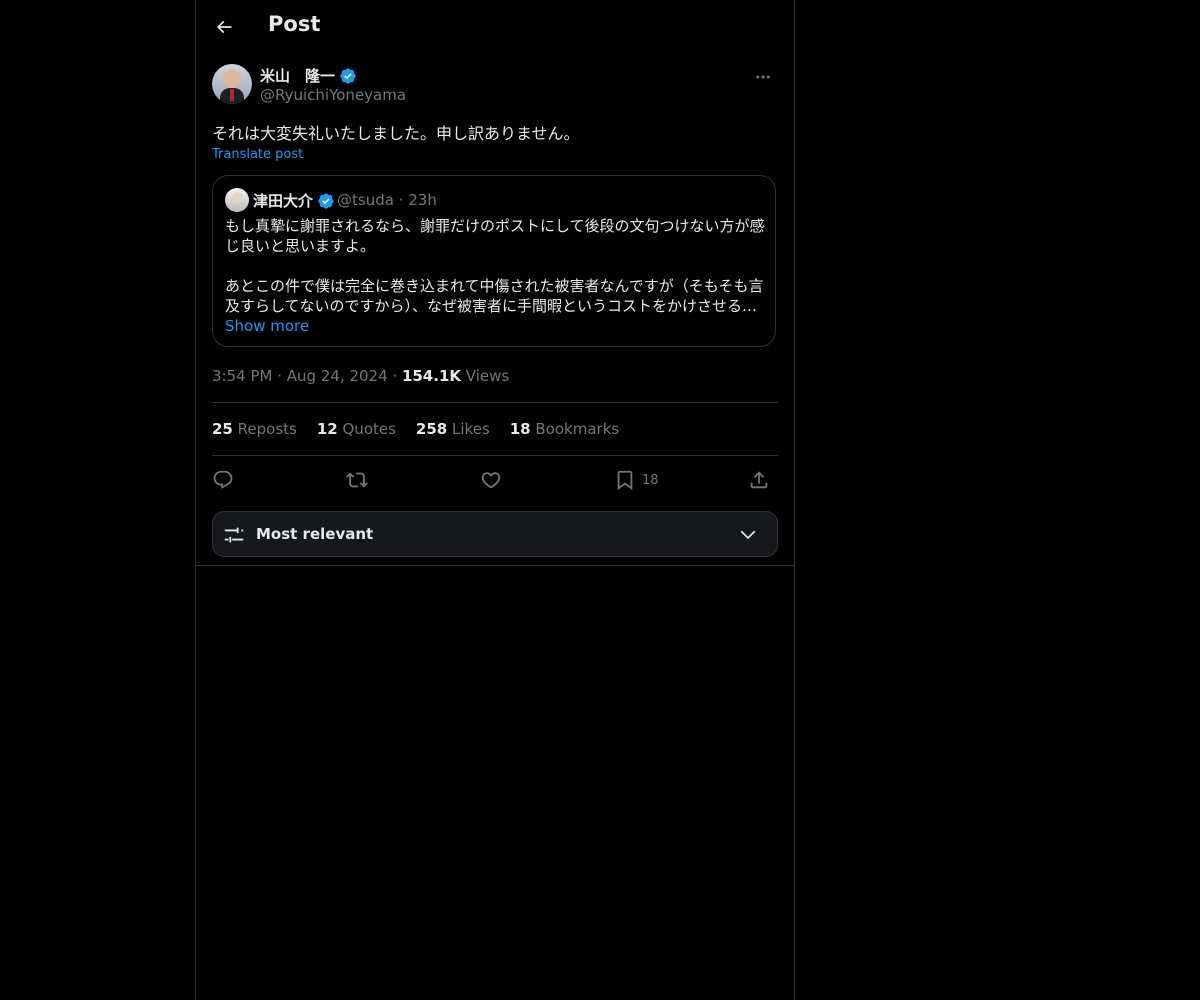 The width and height of the screenshot is (1200, 1000). Describe the element at coordinates (650, 480) in the screenshot. I see `bookmark-count: 18` at that location.